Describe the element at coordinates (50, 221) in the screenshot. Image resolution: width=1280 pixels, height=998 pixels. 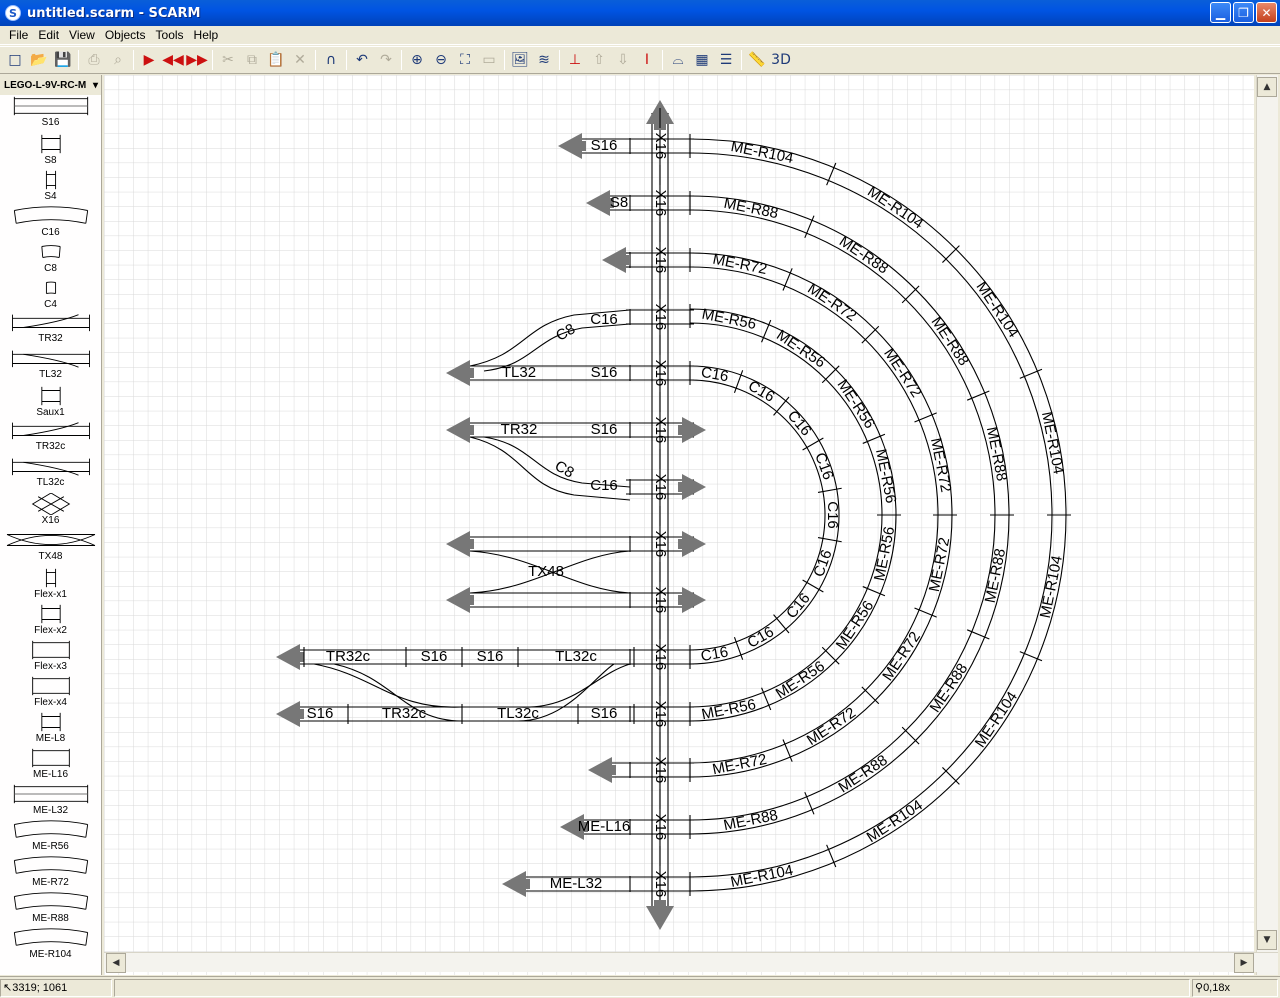
I see `library-part-c16: C16` at that location.